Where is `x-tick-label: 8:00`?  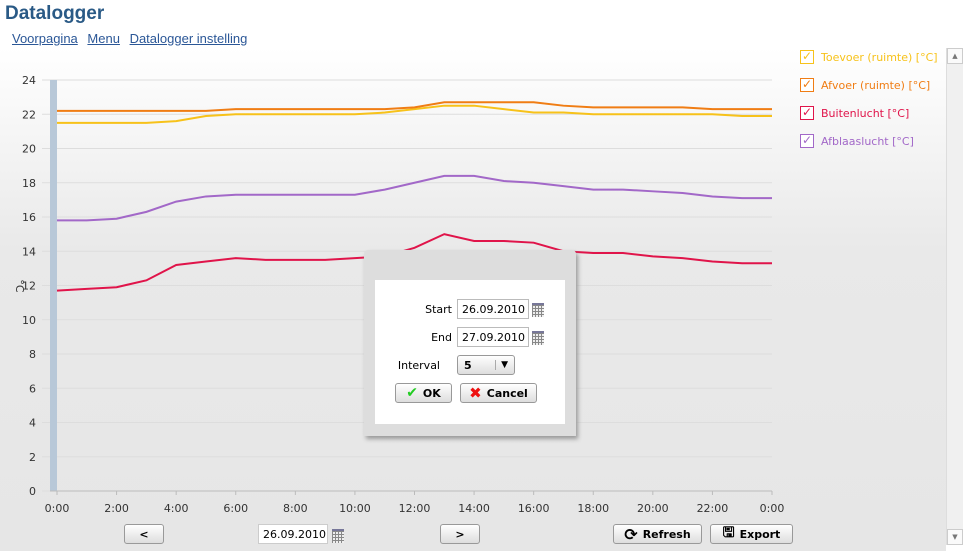 x-tick-label: 8:00 is located at coordinates (295, 508).